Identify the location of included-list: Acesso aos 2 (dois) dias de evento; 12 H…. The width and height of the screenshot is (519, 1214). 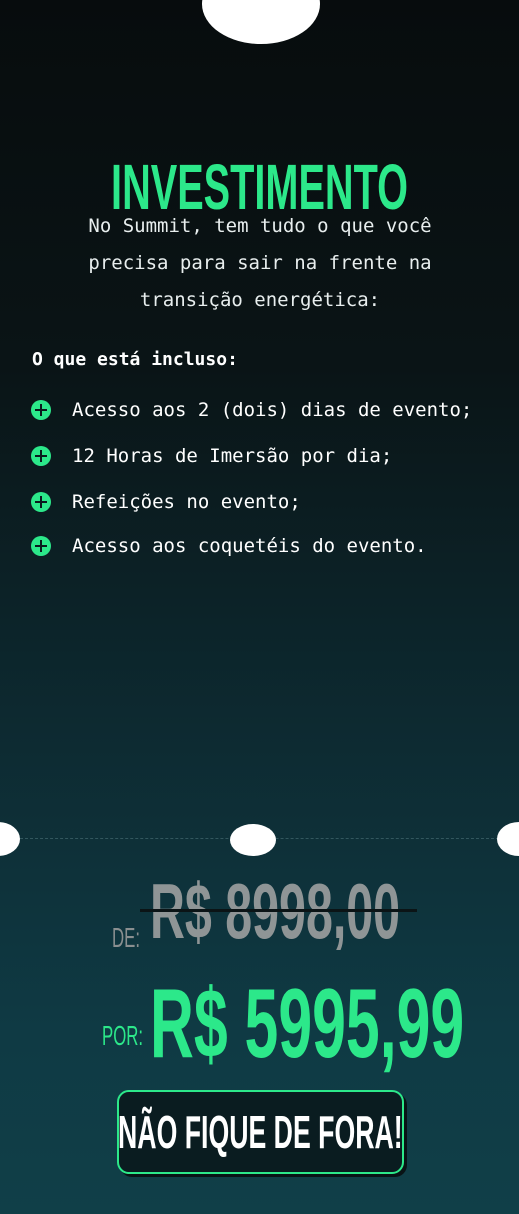
(260, 478).